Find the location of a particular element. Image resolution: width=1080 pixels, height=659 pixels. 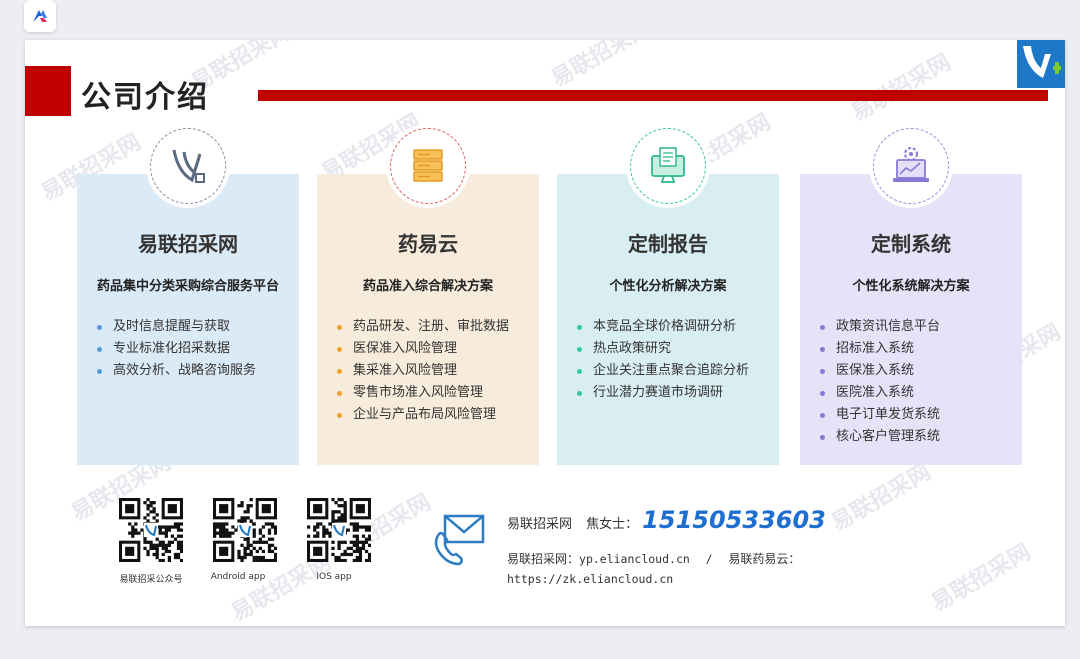

feature-item: 行业潜力赛道市场调研 is located at coordinates (662, 393).